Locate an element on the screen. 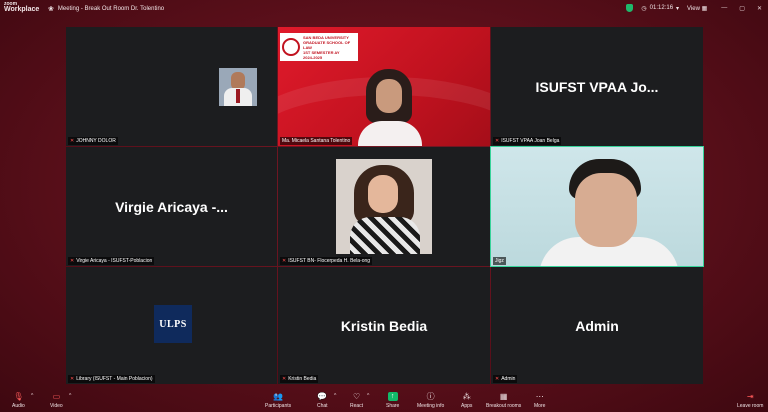  avatar is located at coordinates (238, 87).